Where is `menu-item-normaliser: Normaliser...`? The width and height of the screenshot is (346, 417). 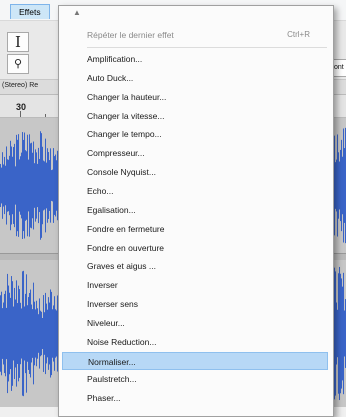 menu-item-normaliser: Normaliser... is located at coordinates (195, 360).